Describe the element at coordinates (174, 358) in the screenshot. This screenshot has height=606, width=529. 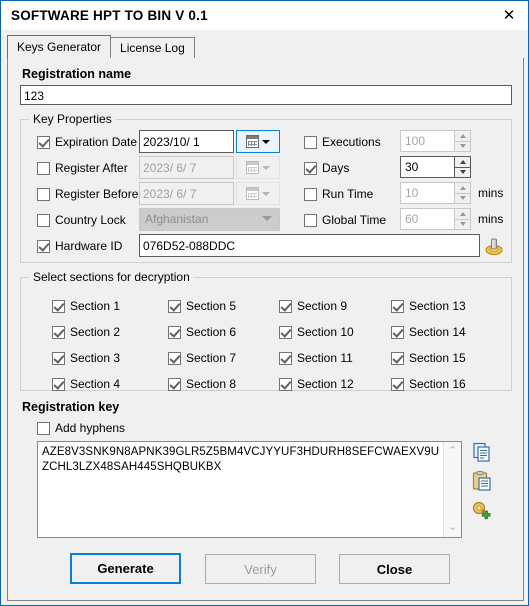
I see `checkbox-section-7-box` at that location.